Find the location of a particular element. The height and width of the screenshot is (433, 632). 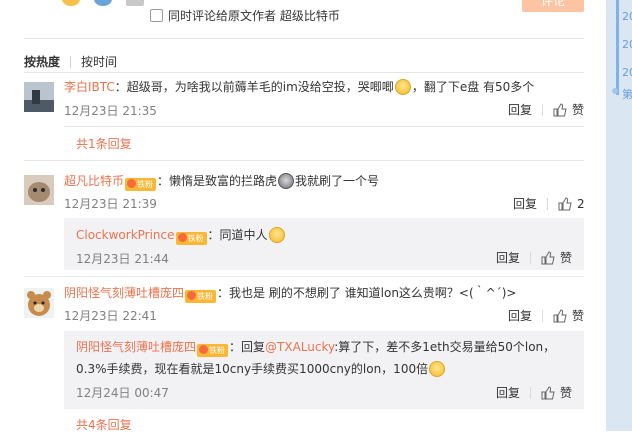

comment-author: 李白IBTC is located at coordinates (89, 87).